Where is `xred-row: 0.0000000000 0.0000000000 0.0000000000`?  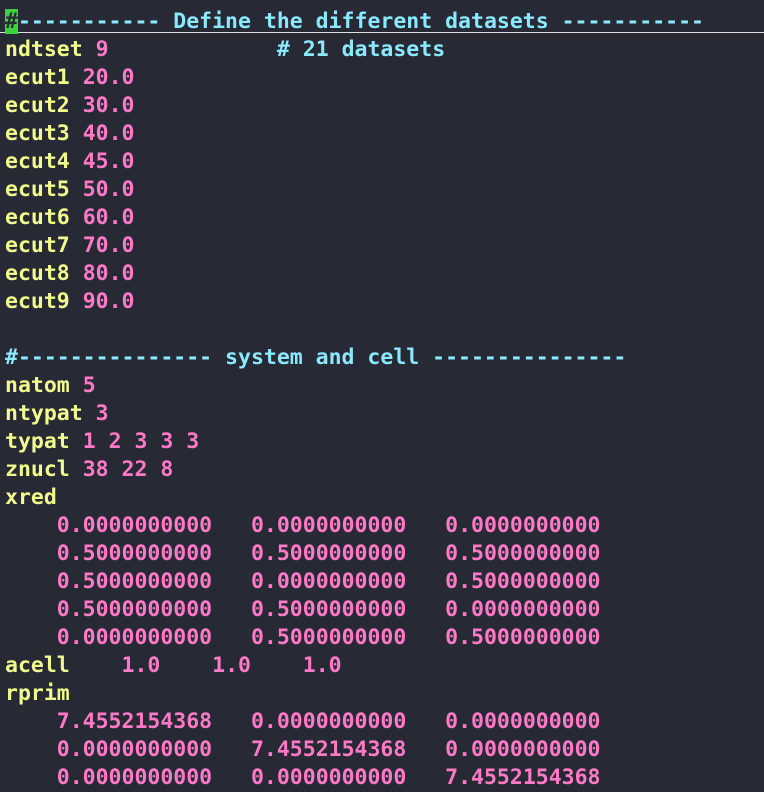 xred-row: 0.0000000000 0.0000000000 0.0000000000 is located at coordinates (382, 526).